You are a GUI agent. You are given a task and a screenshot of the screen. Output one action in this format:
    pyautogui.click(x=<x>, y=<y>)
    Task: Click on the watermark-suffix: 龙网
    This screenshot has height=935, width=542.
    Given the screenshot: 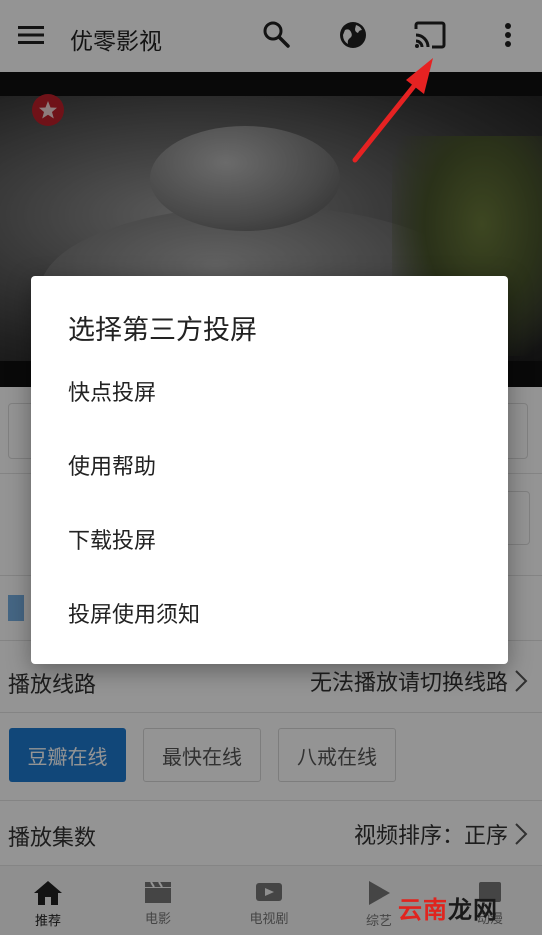 What is the action you would take?
    pyautogui.click(x=473, y=909)
    